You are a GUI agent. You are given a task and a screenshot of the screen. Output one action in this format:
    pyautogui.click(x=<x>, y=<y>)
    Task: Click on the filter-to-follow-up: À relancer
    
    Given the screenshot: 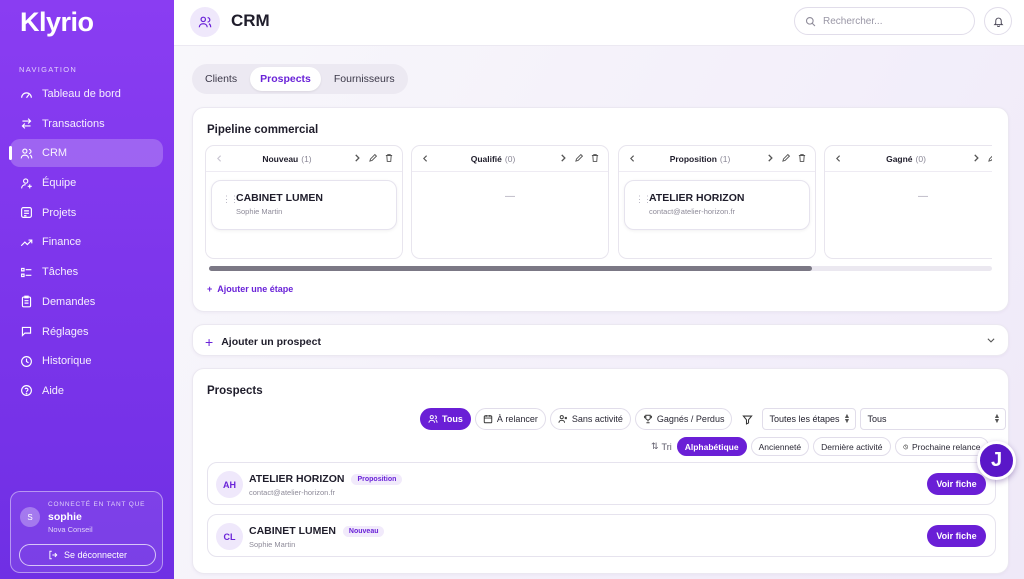 What is the action you would take?
    pyautogui.click(x=510, y=419)
    